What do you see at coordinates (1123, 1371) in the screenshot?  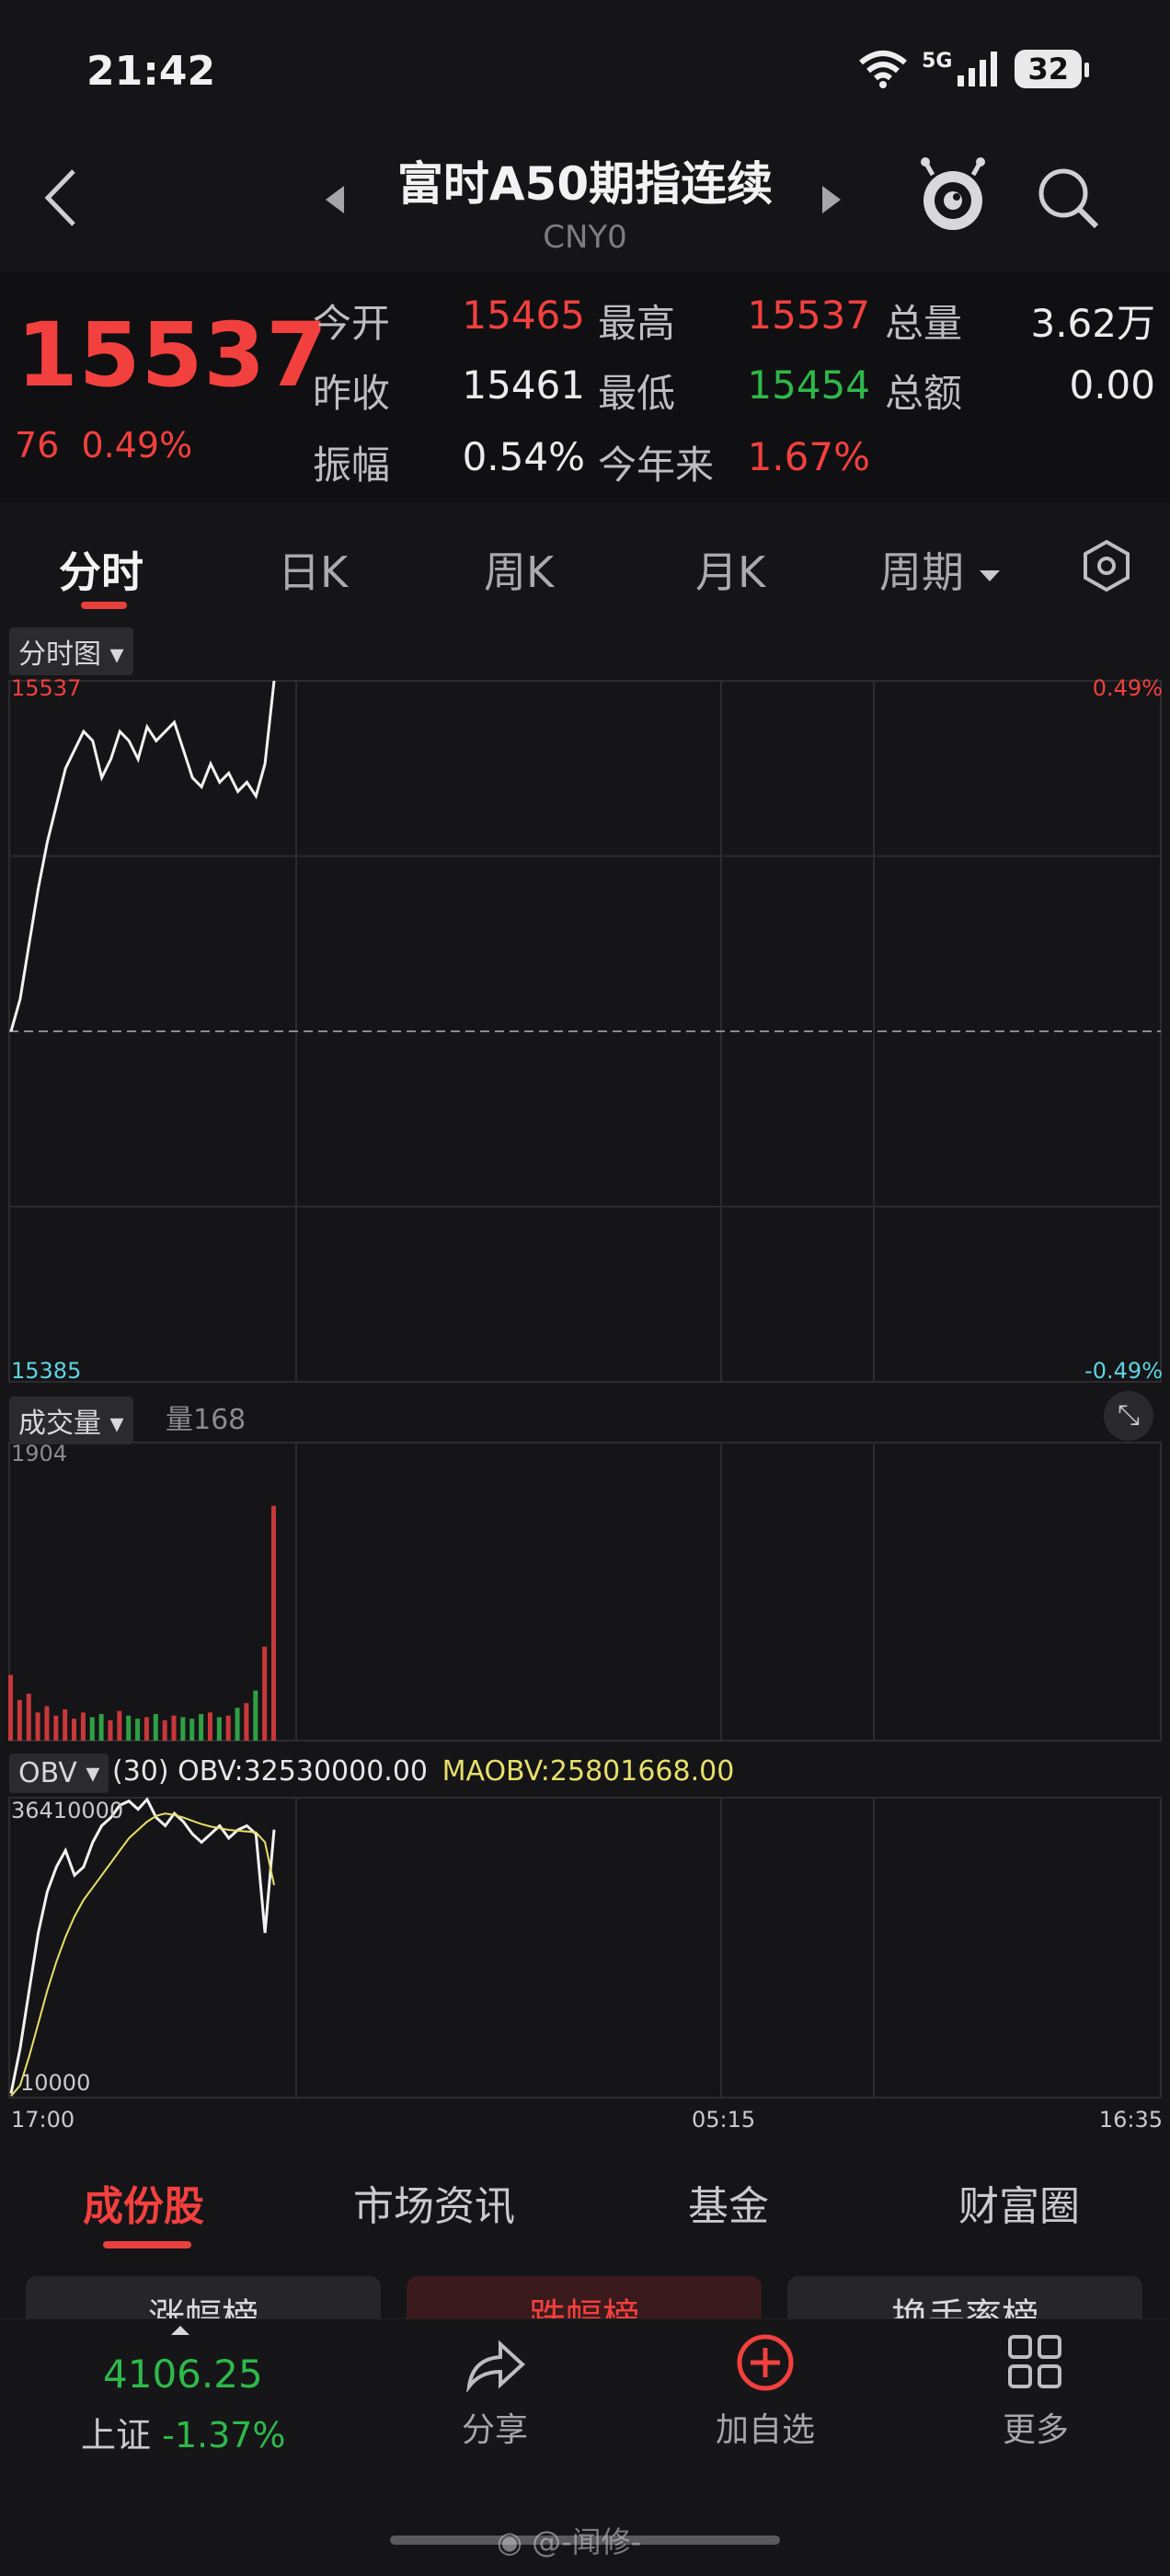 I see `pct-bottom-label: -0.49%` at bounding box center [1123, 1371].